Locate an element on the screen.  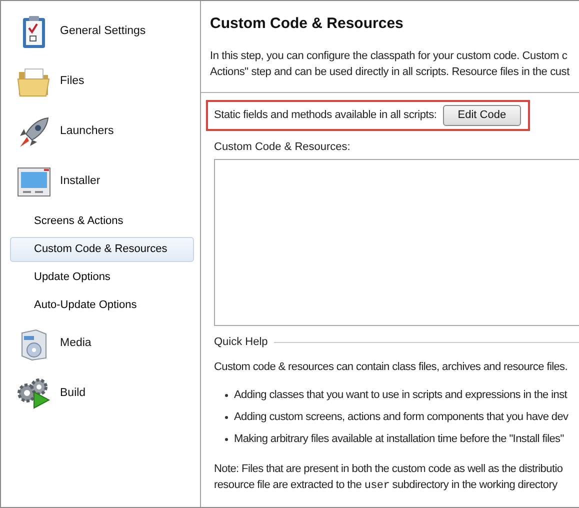
sidebar-item: Files is located at coordinates (72, 82).